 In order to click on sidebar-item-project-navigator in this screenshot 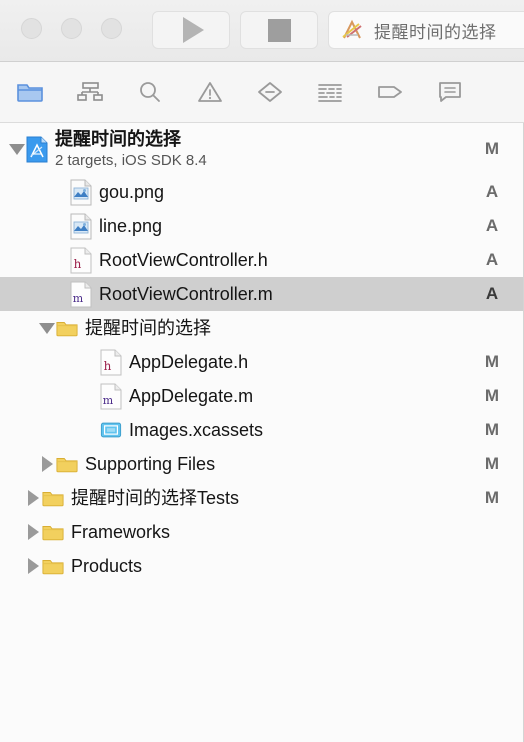, I will do `click(30, 92)`.